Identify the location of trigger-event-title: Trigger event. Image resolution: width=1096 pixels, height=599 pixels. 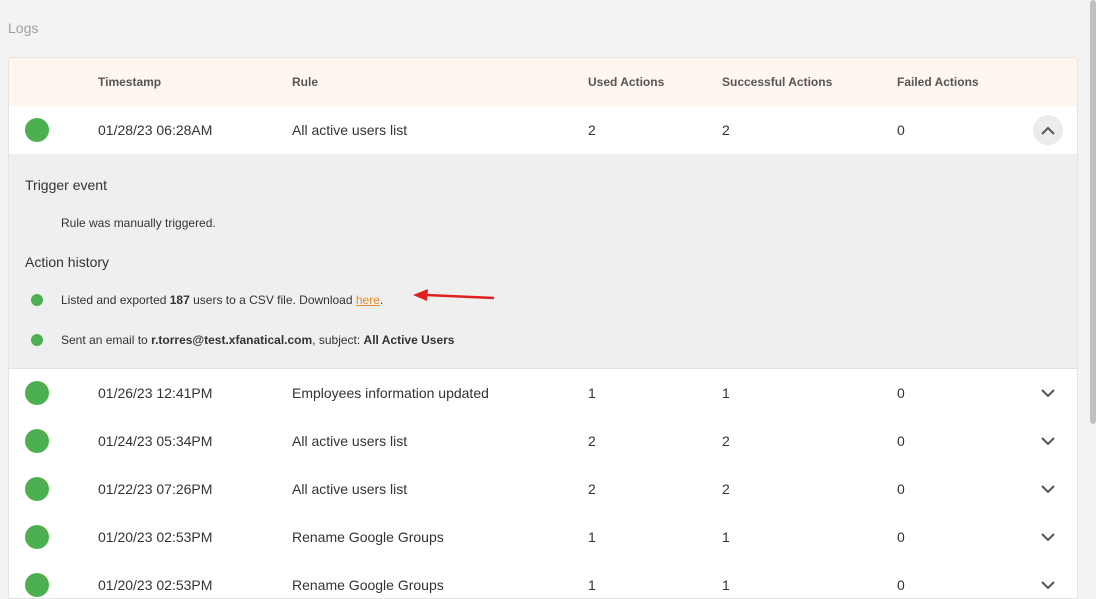
(66, 185).